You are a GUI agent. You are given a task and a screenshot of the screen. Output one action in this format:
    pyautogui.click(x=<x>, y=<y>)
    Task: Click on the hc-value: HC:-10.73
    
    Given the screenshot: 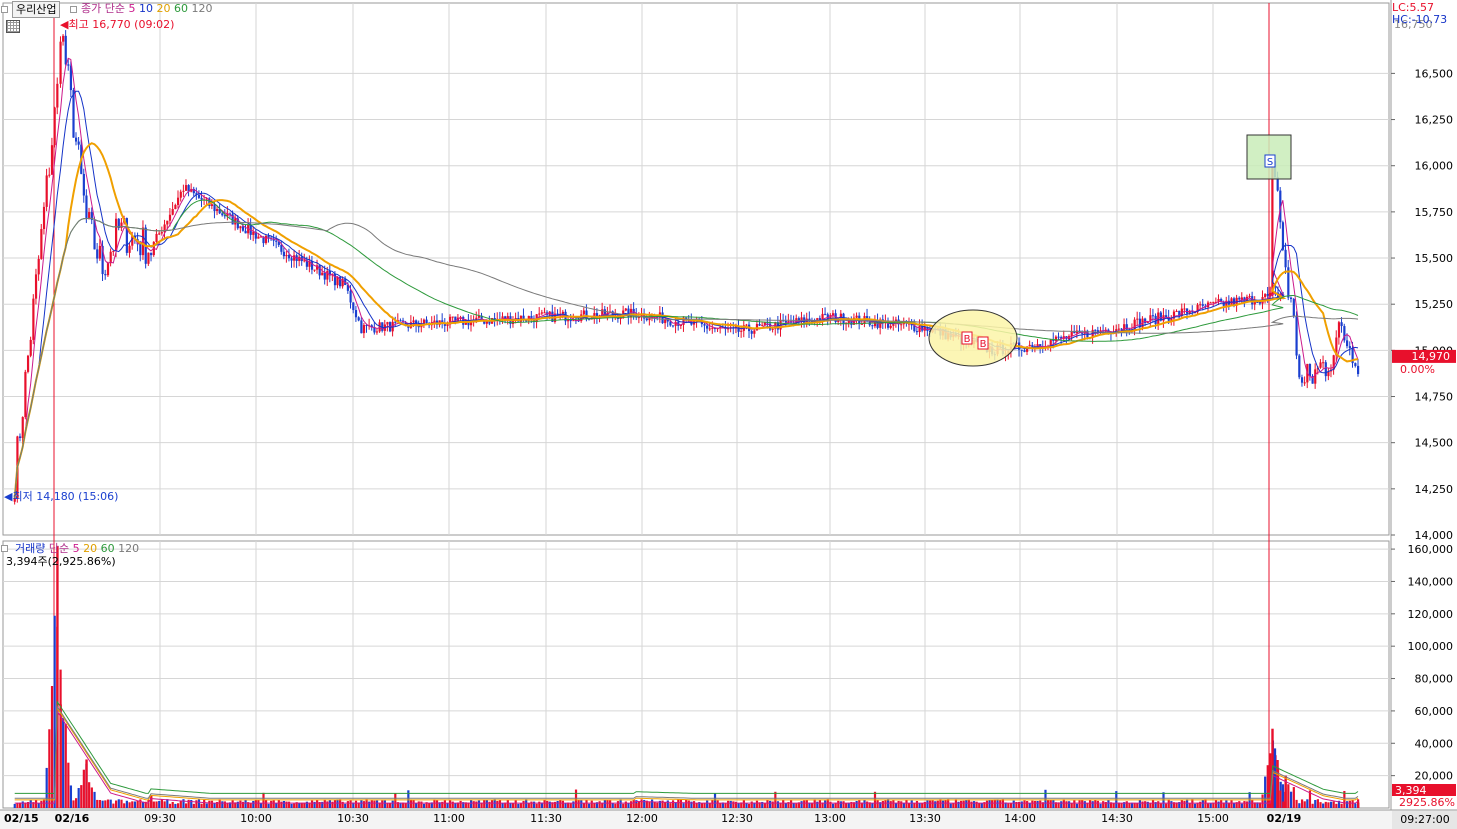 What is the action you would take?
    pyautogui.click(x=1420, y=19)
    